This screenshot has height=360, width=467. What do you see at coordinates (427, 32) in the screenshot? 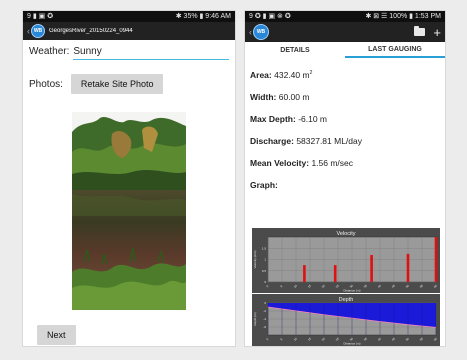
I see `action-bar-actions: +` at bounding box center [427, 32].